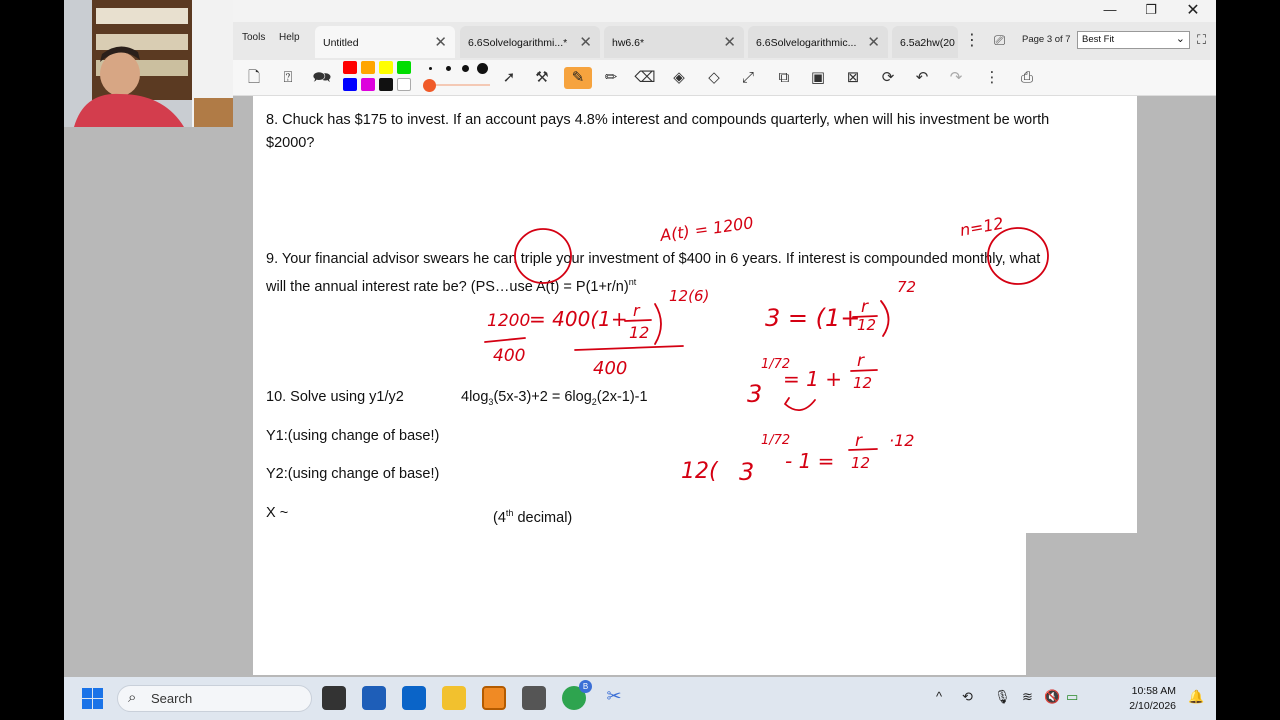 This screenshot has height=720, width=1280. What do you see at coordinates (972, 40) in the screenshot?
I see `more-tabs-icon: ⋮` at bounding box center [972, 40].